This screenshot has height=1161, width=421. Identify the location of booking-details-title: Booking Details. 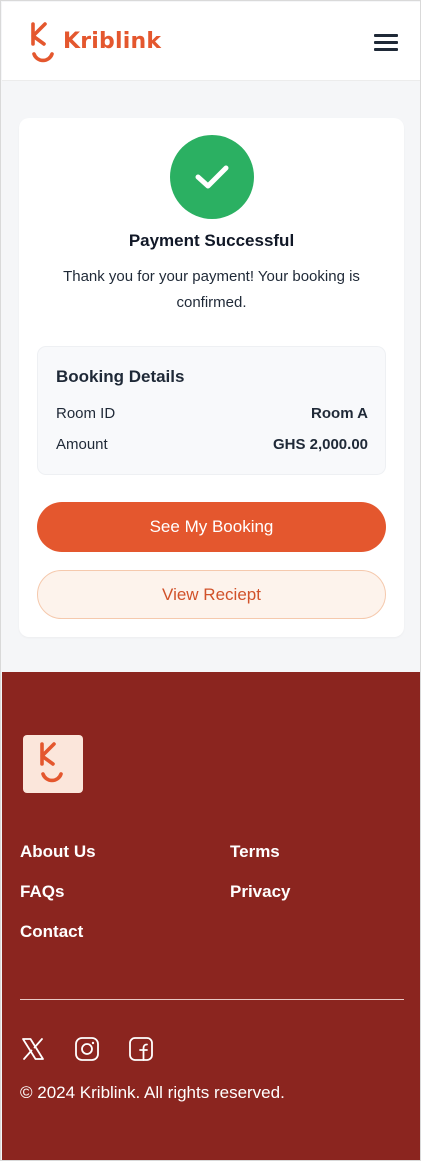
(120, 376).